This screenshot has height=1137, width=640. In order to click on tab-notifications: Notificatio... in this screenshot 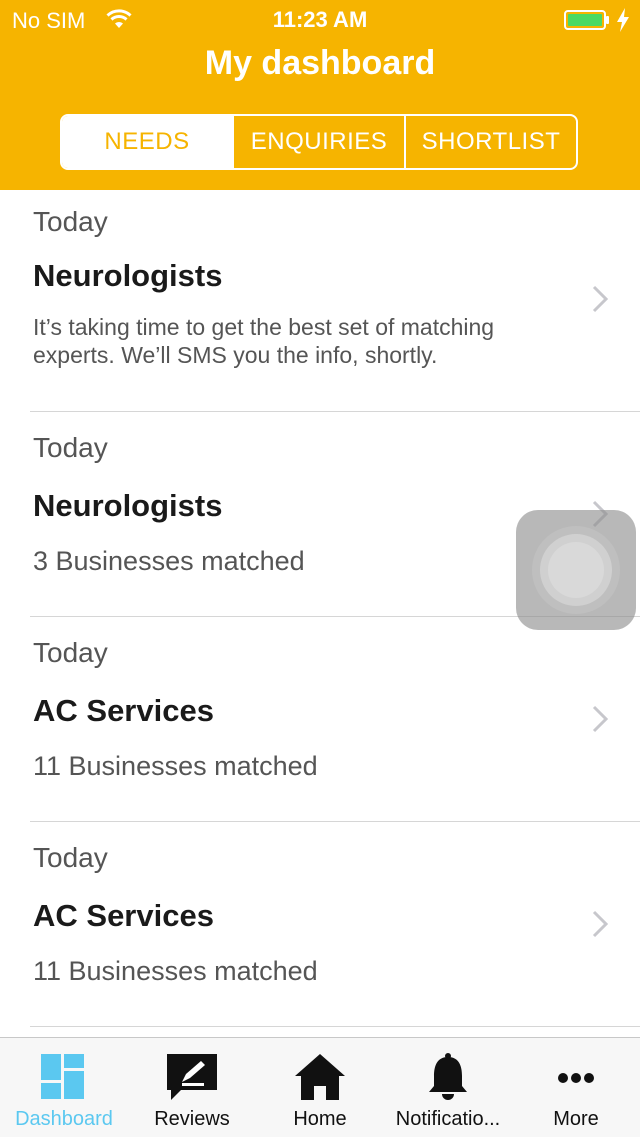, I will do `click(448, 1087)`.